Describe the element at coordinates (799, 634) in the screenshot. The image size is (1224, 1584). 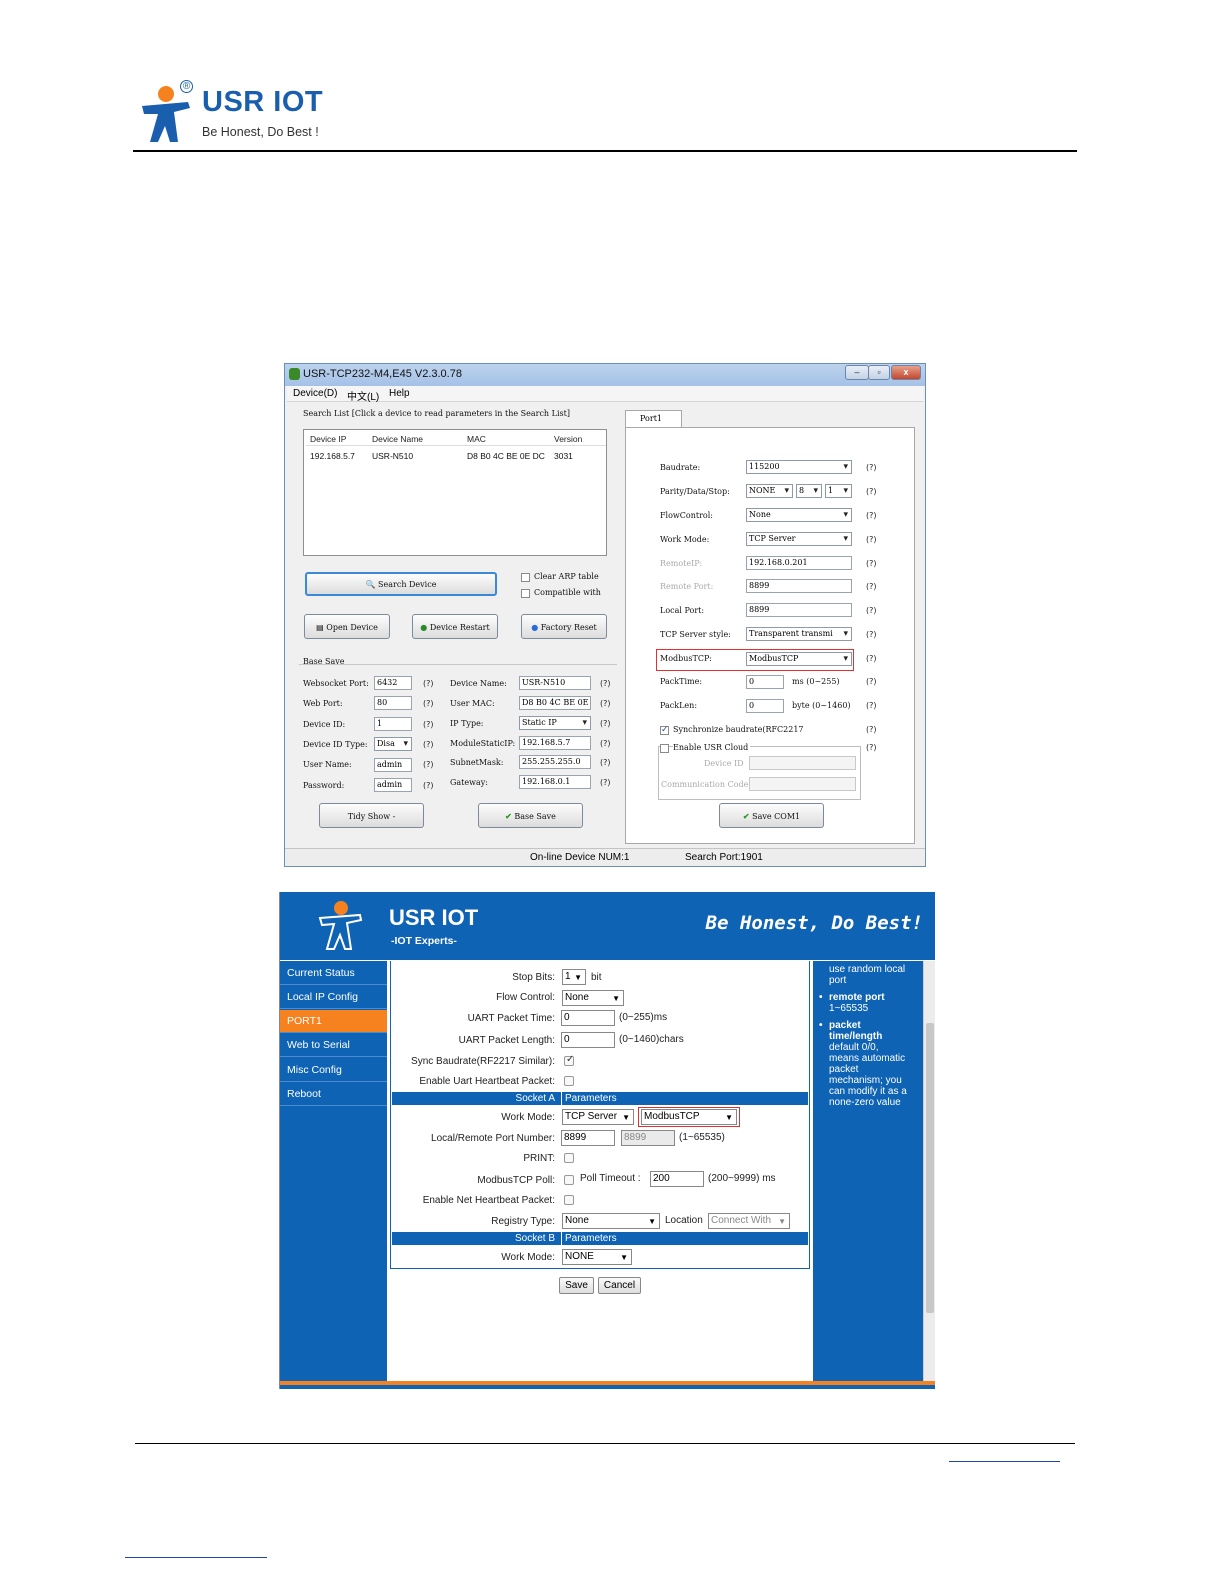
I see `tcp-style-select: Transparent transmi` at that location.